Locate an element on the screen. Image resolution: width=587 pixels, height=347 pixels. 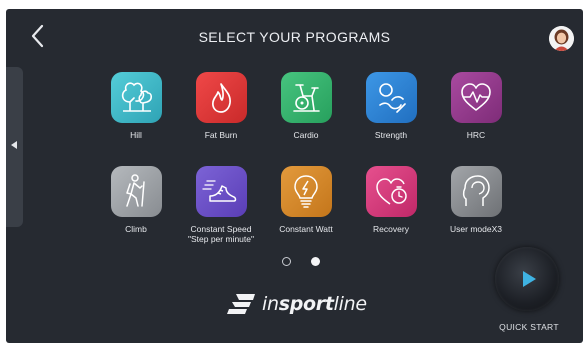
heart-stopwatch-icon is located at coordinates (391, 191).